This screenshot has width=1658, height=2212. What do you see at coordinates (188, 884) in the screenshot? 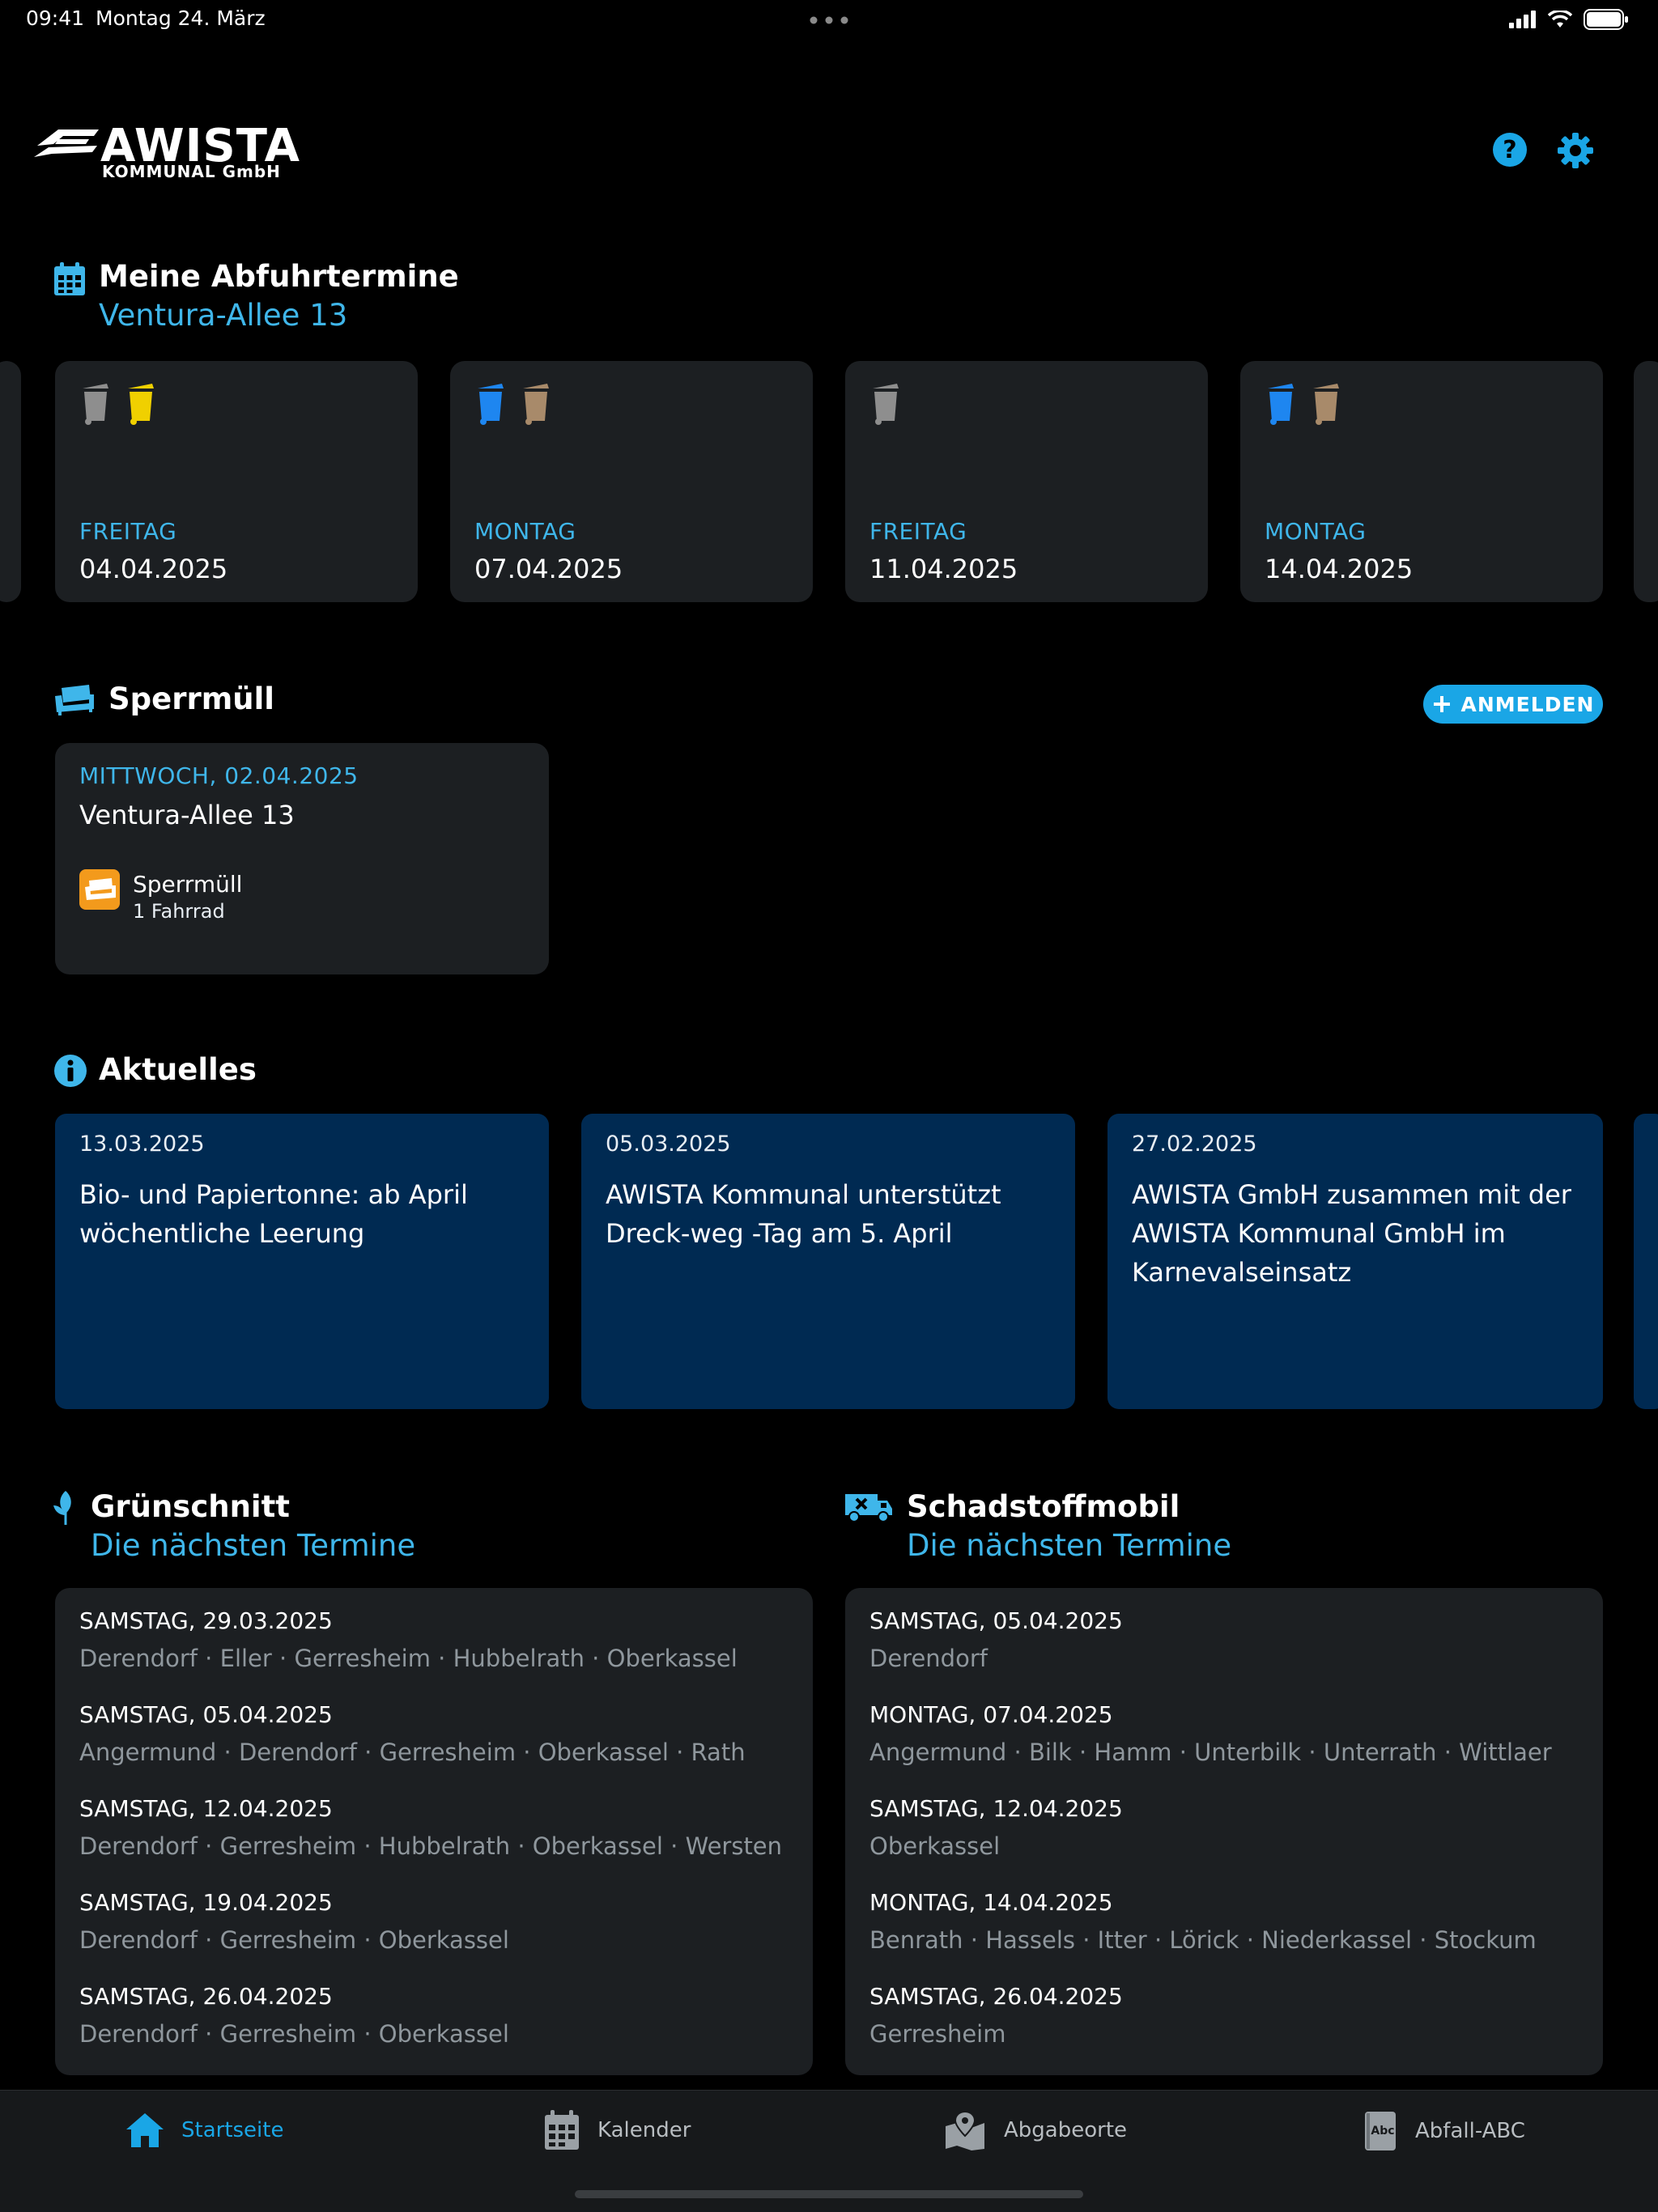
I see `sperrmuell-item-title: Sperrmüll` at bounding box center [188, 884].